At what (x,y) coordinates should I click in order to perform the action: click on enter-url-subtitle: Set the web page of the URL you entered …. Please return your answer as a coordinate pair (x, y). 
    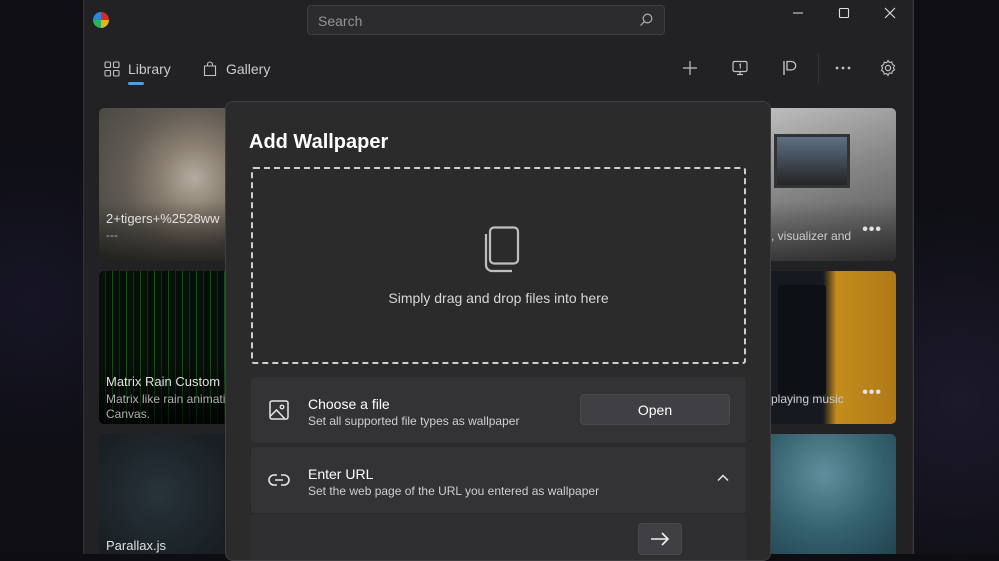
    Looking at the image, I should click on (454, 491).